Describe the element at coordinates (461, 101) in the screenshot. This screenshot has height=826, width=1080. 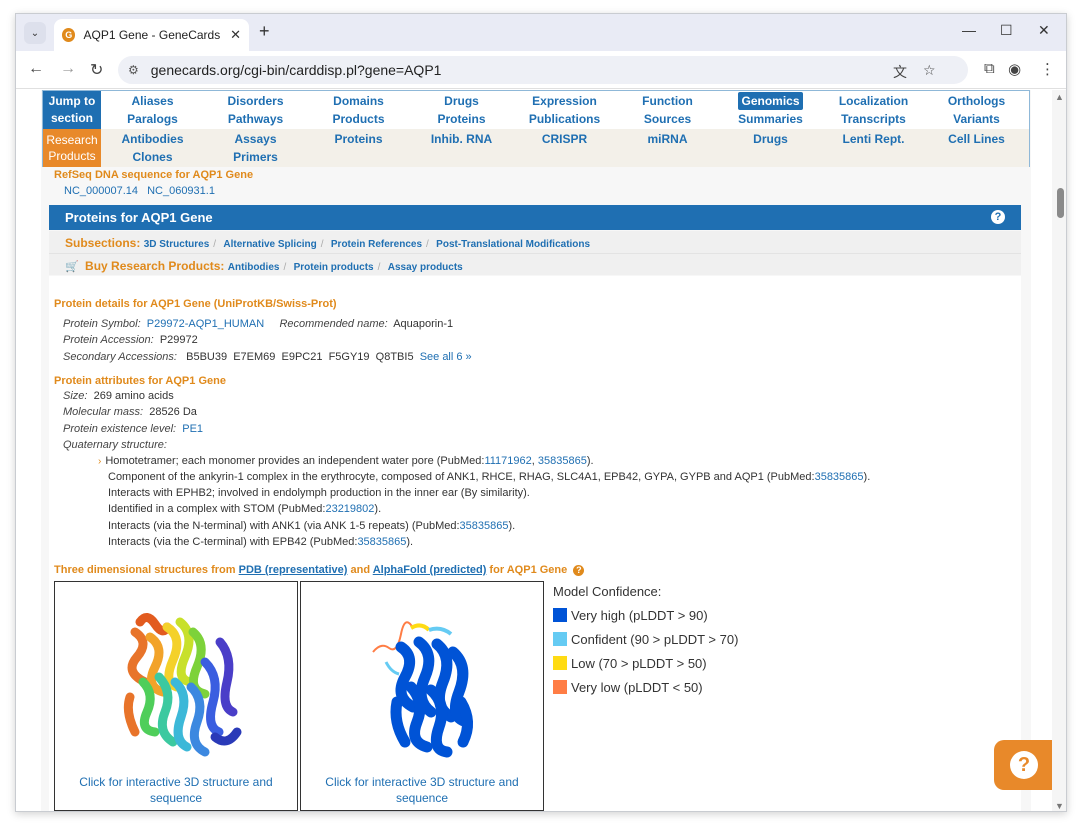
I see `nav-drugs: Drugs` at that location.